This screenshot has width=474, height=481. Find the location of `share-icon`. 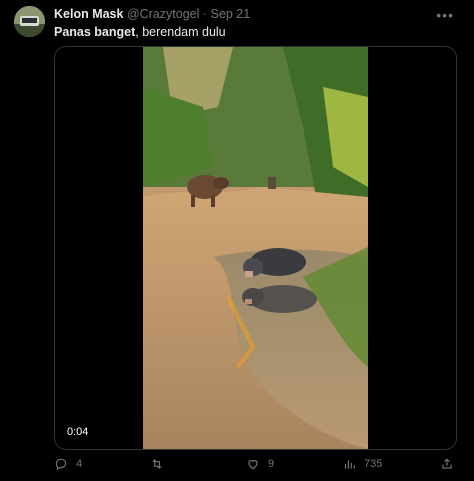

share-icon is located at coordinates (447, 463).